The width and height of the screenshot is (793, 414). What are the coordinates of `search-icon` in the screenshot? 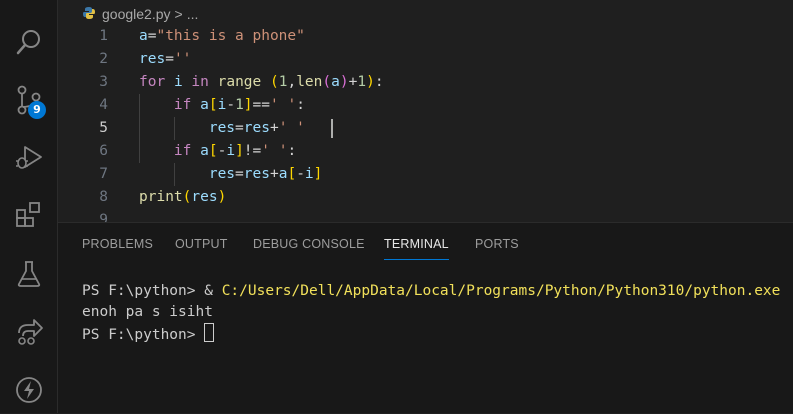 It's located at (29, 42).